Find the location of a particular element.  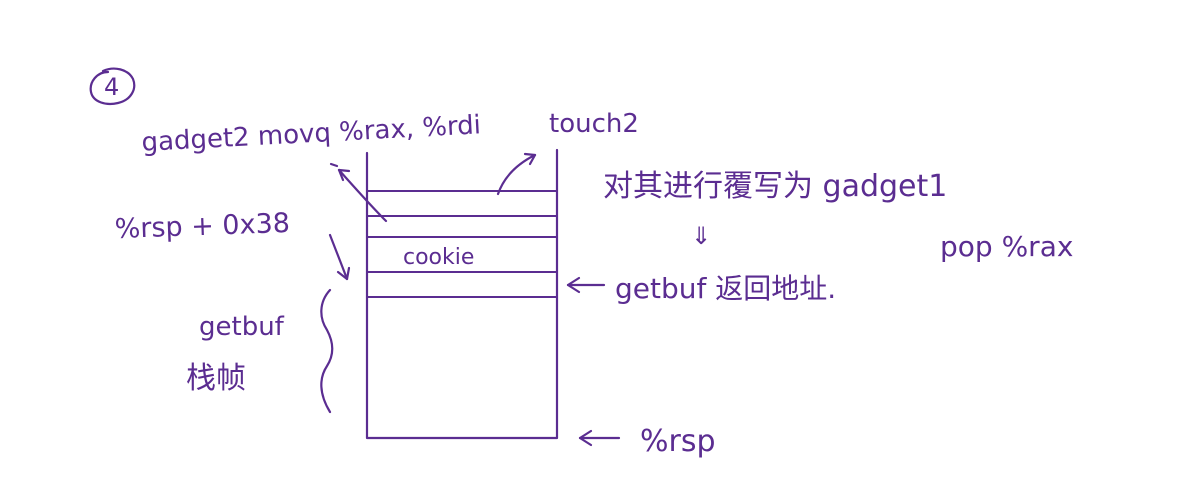

getbuf-return-annotation: getbuf 返回地址. is located at coordinates (701, 288).